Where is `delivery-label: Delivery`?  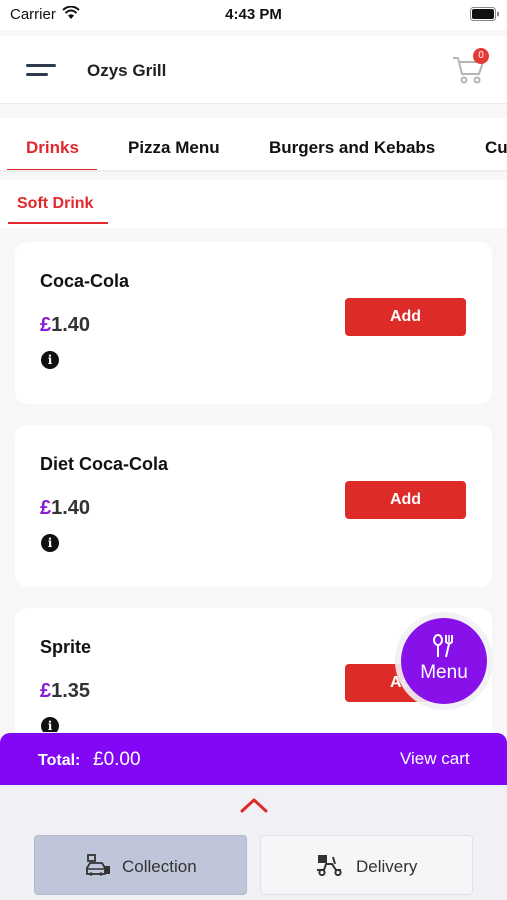
delivery-label: Delivery is located at coordinates (387, 866).